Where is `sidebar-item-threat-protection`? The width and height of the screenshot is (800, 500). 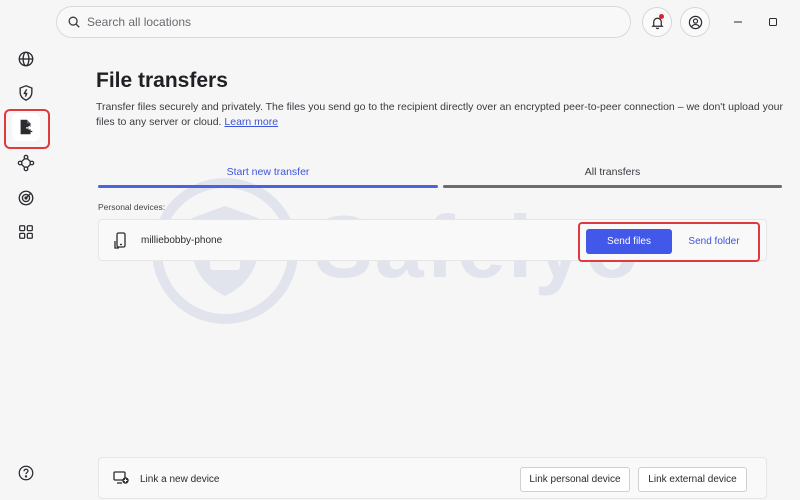
sidebar-item-threat-protection is located at coordinates (26, 93).